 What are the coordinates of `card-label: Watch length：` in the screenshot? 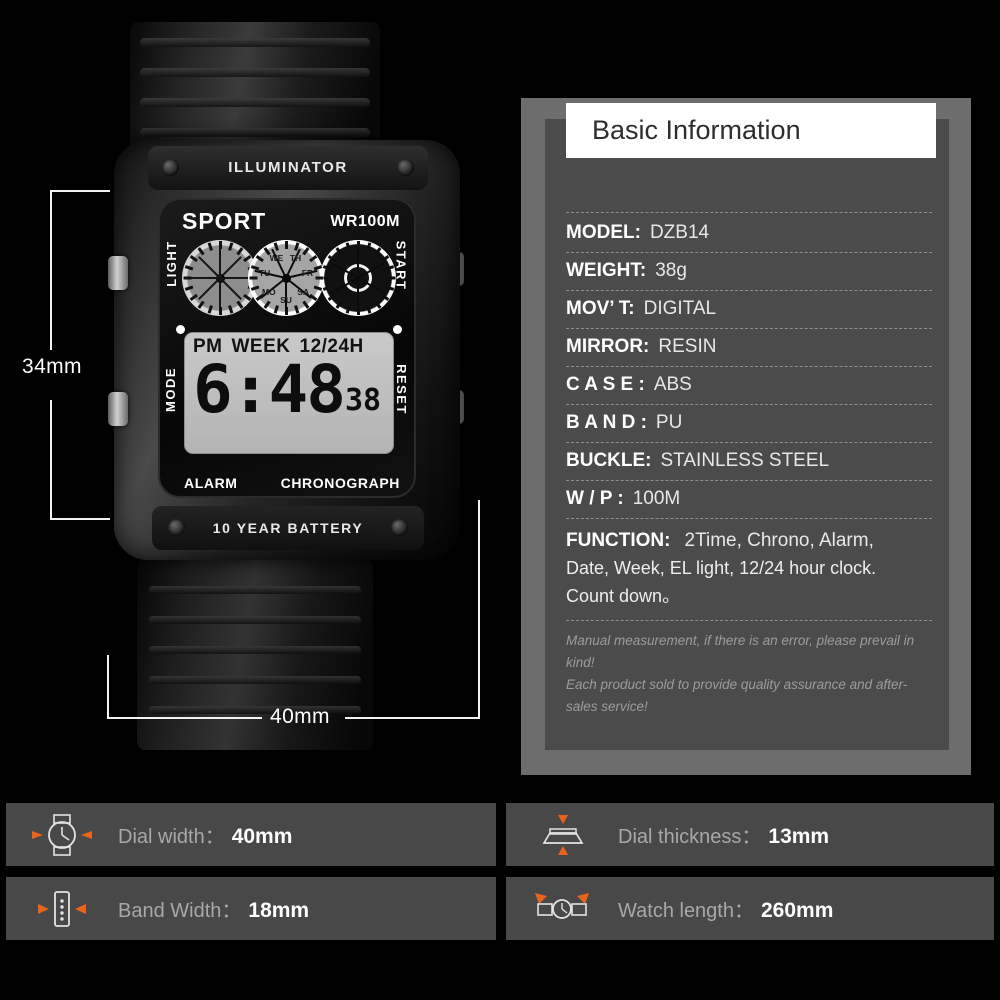 It's located at (686, 911).